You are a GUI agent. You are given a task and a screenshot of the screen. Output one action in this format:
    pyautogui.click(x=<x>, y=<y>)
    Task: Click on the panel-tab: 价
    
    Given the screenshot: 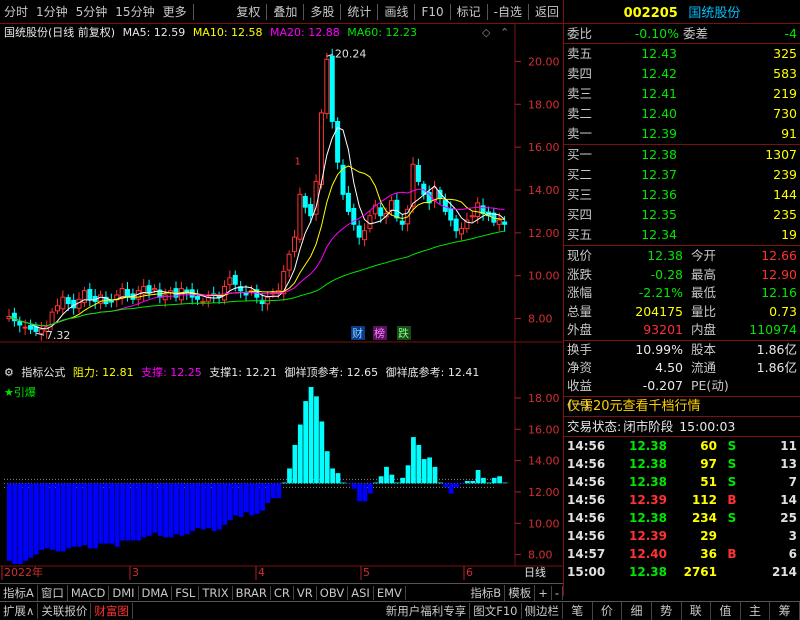 What is the action you would take?
    pyautogui.click(x=608, y=611)
    